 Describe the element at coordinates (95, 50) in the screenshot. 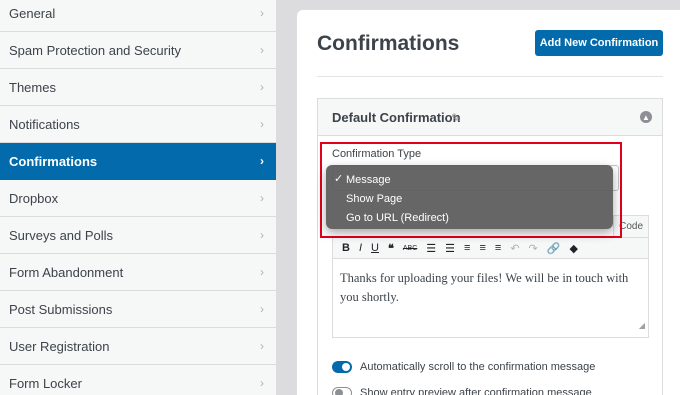

I see `sidebar-item-label: Spam Protection and Security` at that location.